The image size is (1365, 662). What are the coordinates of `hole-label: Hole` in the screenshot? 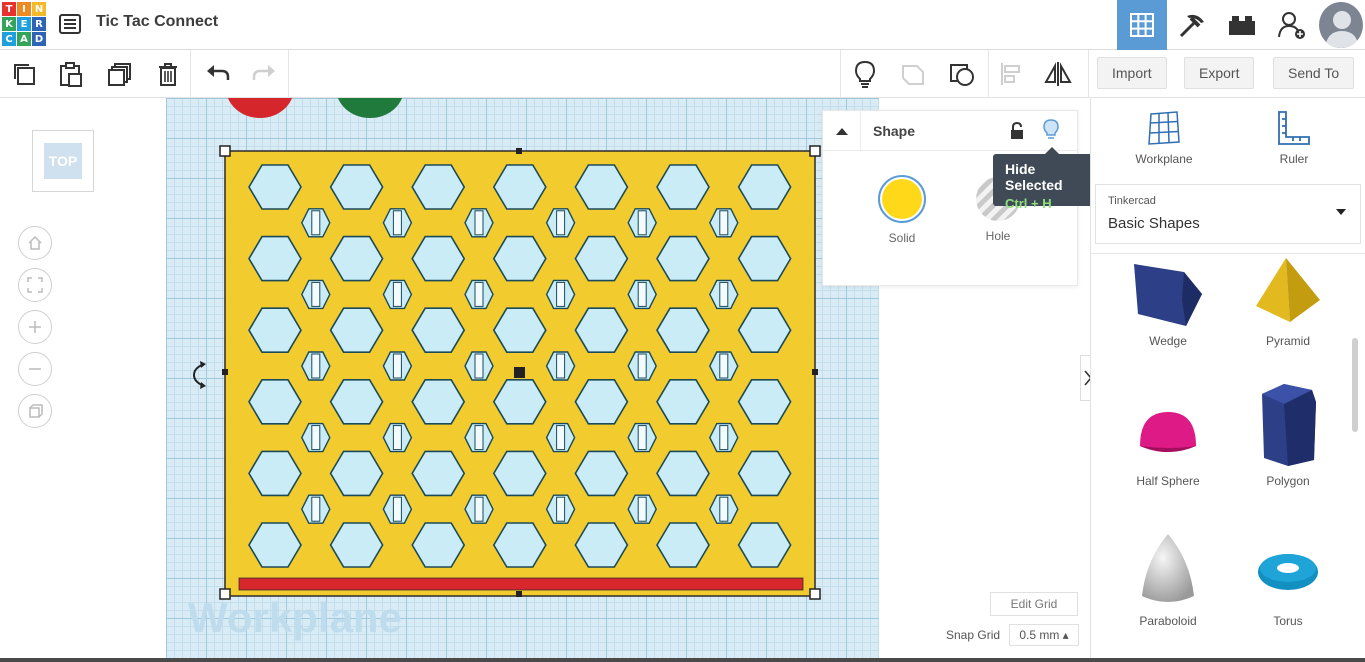 It's located at (998, 236).